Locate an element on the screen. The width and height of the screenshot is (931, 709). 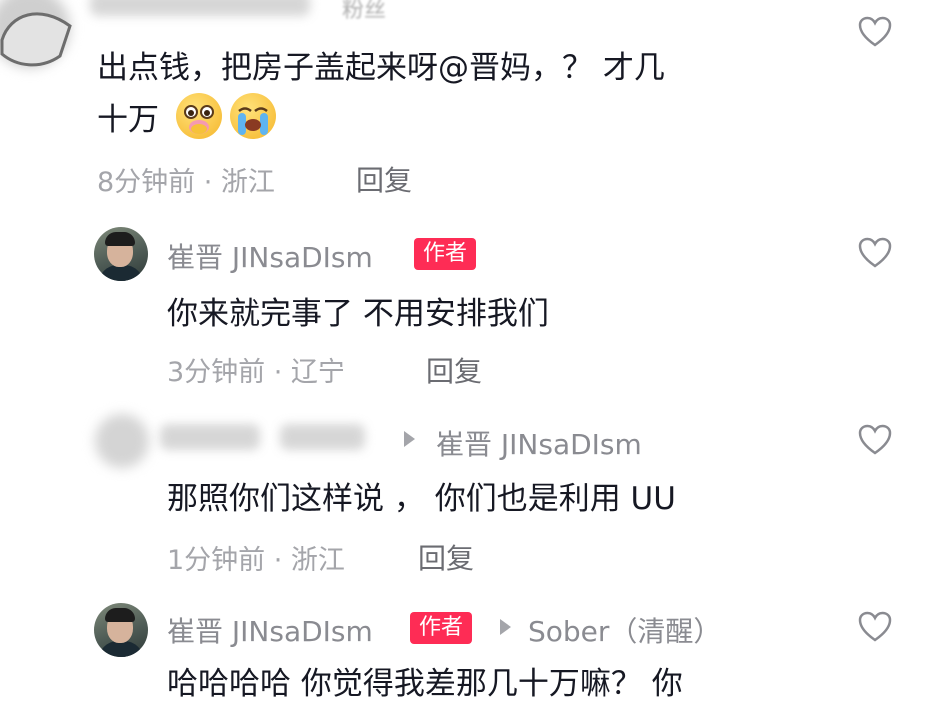
comment-time-location: 3分钟前 · 辽宁 is located at coordinates (256, 372).